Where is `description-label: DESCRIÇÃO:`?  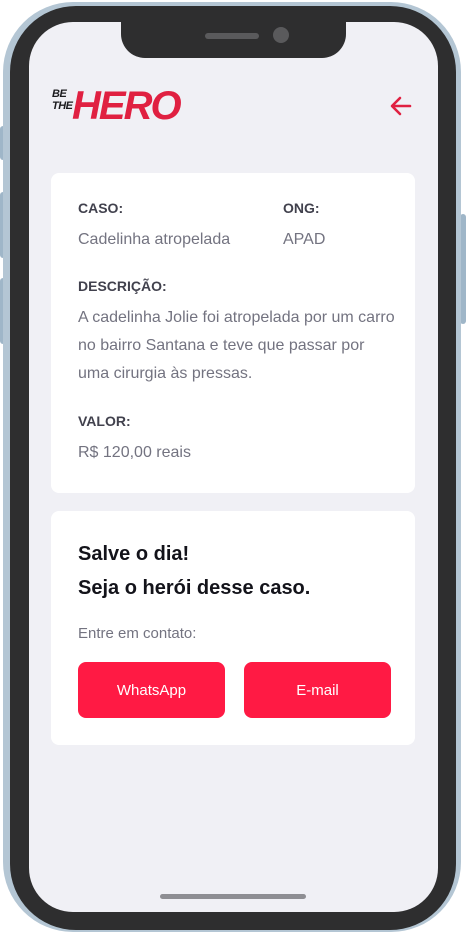
description-label: DESCRIÇÃO: is located at coordinates (122, 286).